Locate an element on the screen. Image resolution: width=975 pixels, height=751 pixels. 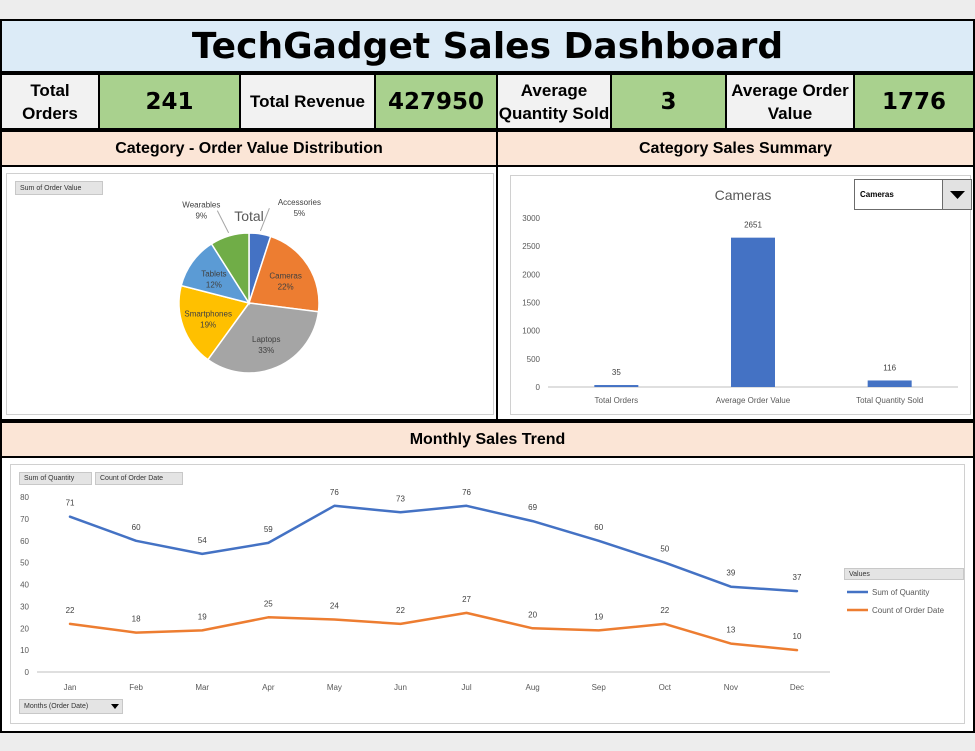
bar-ytick-label: 1500 is located at coordinates (531, 303).